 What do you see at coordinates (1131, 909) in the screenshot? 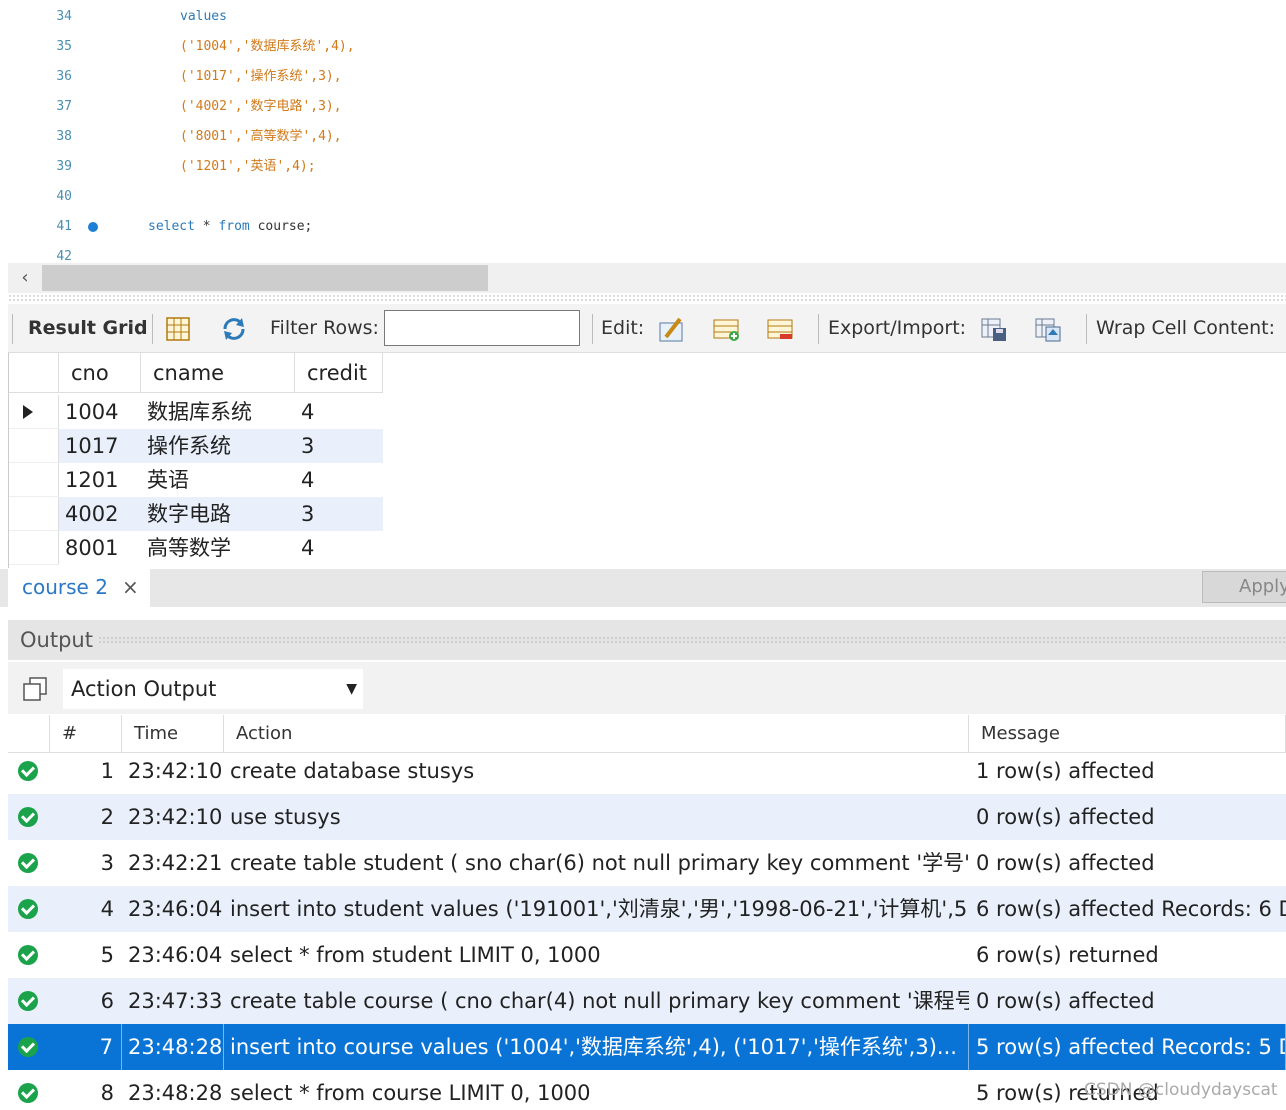
I see `row-message: 6 row(s) affected Records: 6 Dup` at bounding box center [1131, 909].